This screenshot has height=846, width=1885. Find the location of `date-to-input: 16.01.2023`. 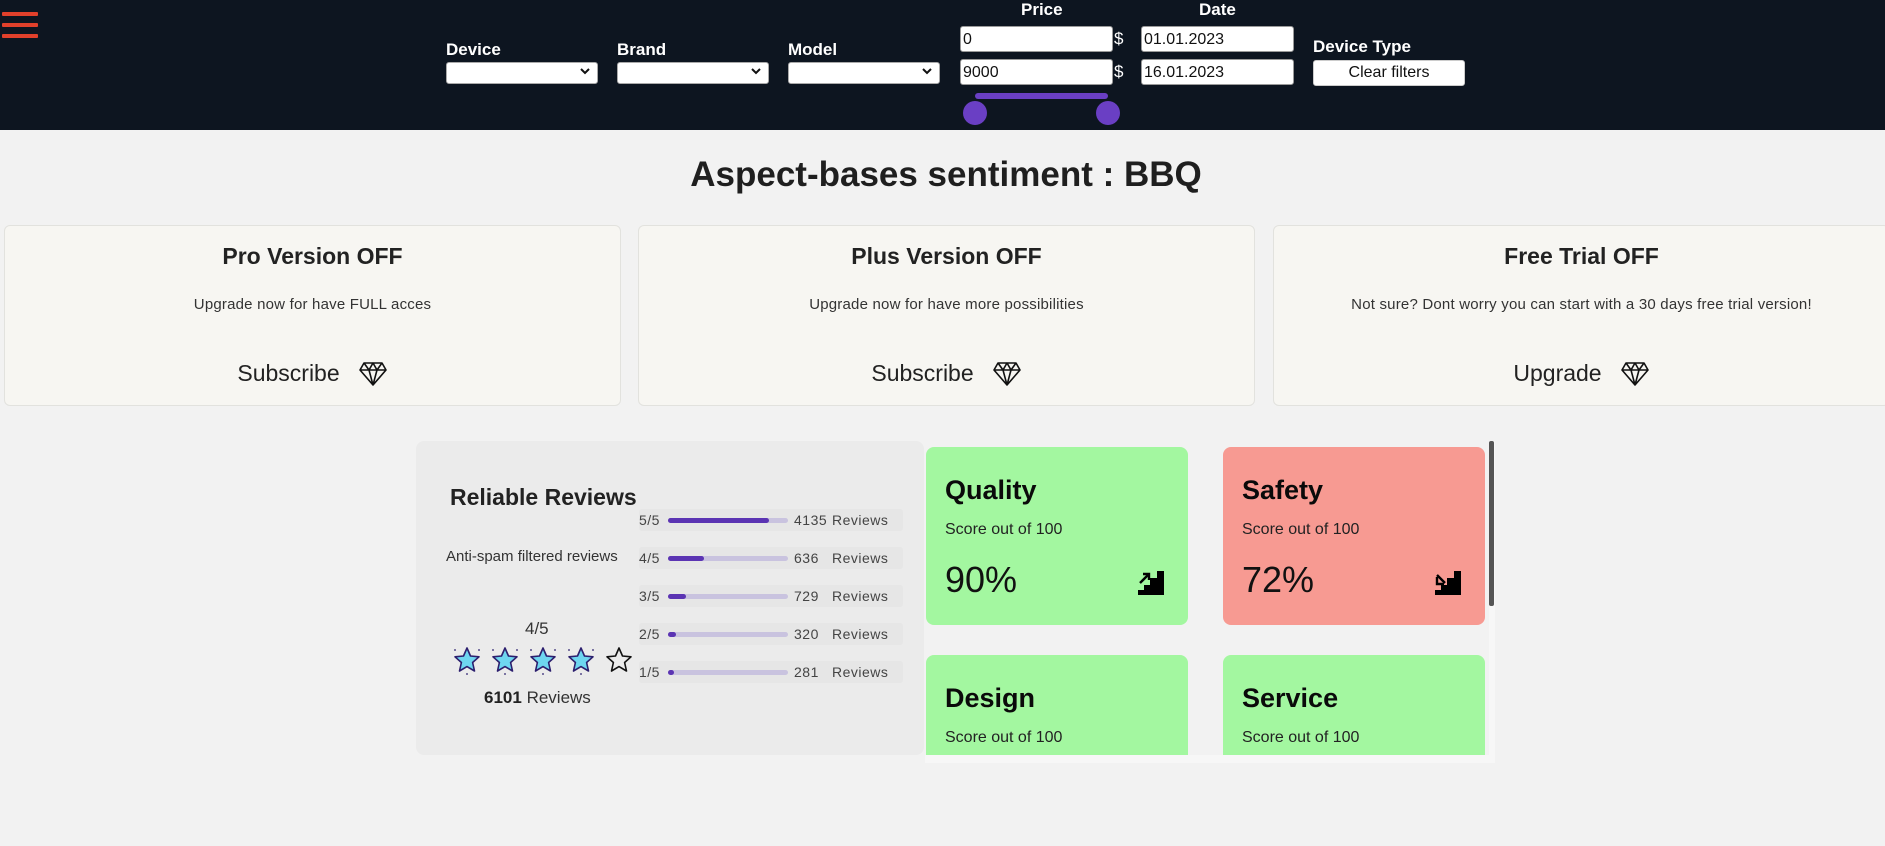

date-to-input: 16.01.2023 is located at coordinates (1217, 72).